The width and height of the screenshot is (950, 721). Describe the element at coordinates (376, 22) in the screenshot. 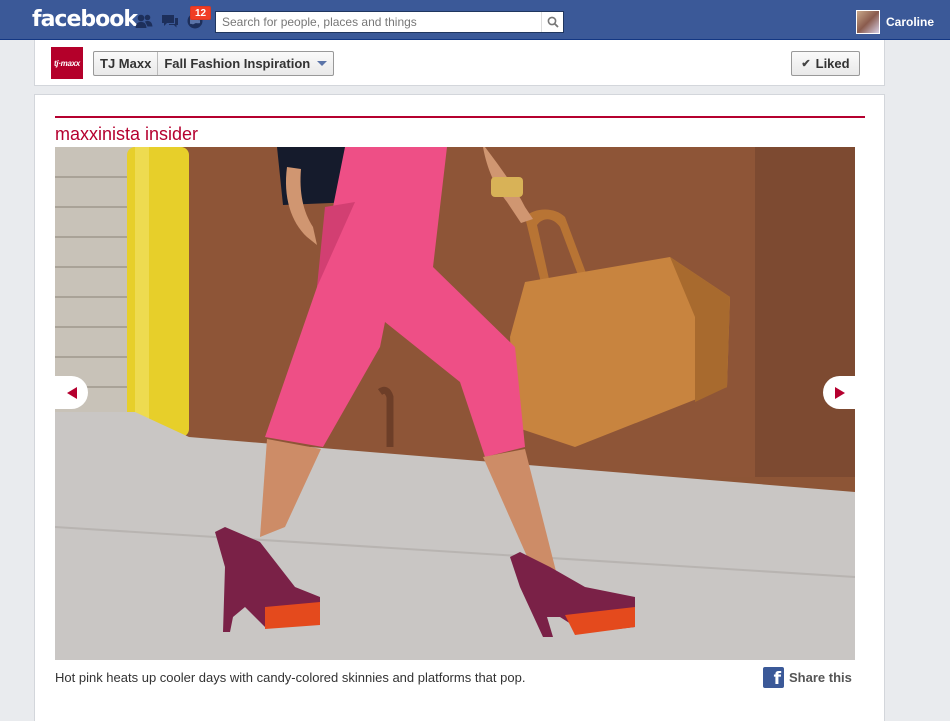

I see `search-input` at that location.